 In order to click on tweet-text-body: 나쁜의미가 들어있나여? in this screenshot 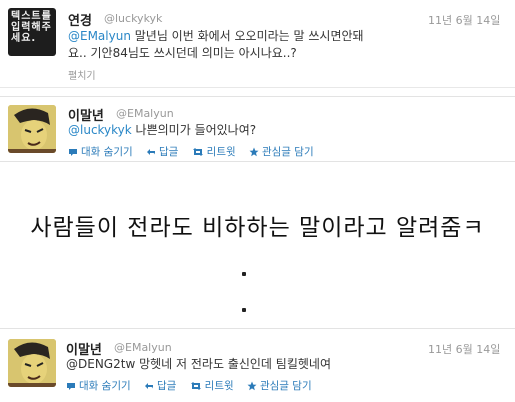, I will do `click(194, 130)`.